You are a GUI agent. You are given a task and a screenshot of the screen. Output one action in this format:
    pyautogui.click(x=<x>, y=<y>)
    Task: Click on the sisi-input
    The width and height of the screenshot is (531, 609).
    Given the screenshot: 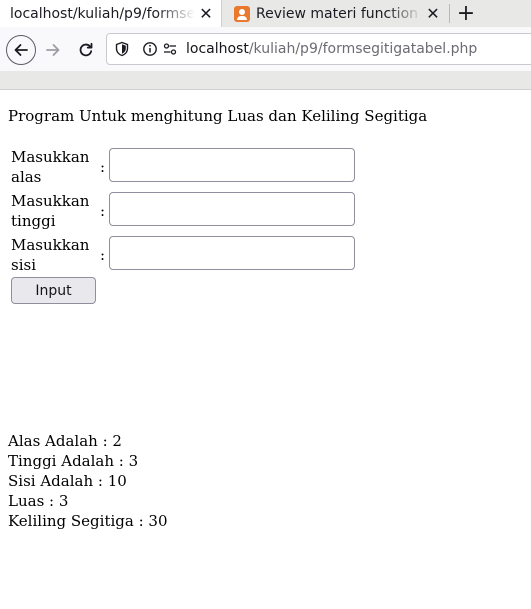 What is the action you would take?
    pyautogui.click(x=232, y=253)
    